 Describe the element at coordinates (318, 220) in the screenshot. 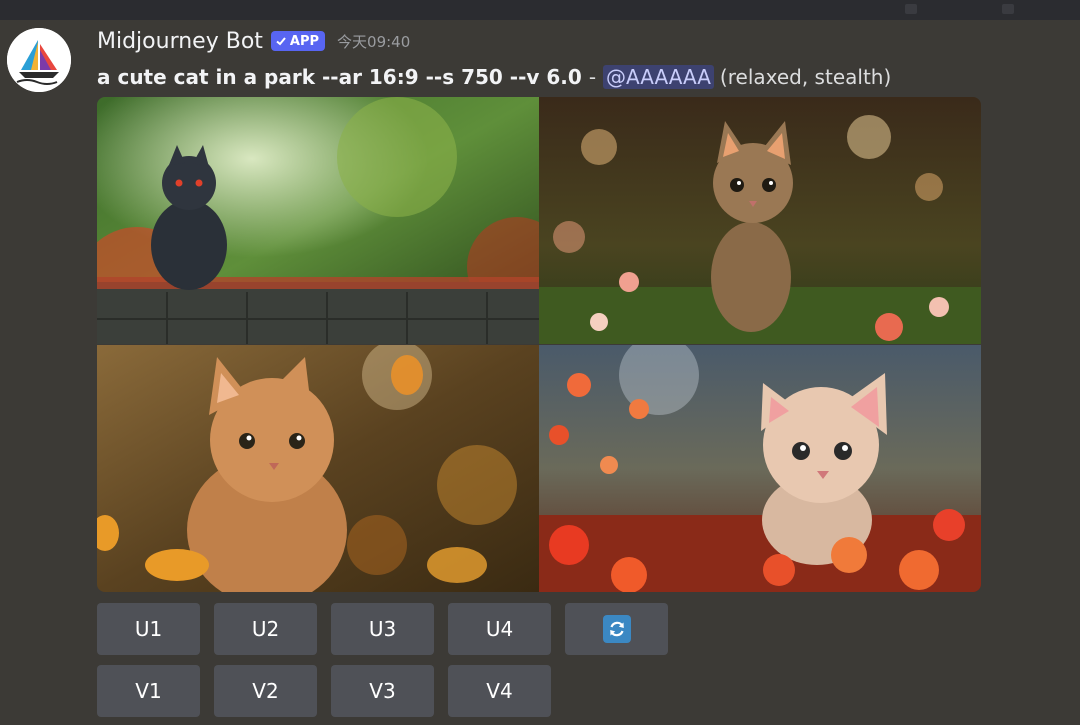

I see `image-black-cat-on-wall` at that location.